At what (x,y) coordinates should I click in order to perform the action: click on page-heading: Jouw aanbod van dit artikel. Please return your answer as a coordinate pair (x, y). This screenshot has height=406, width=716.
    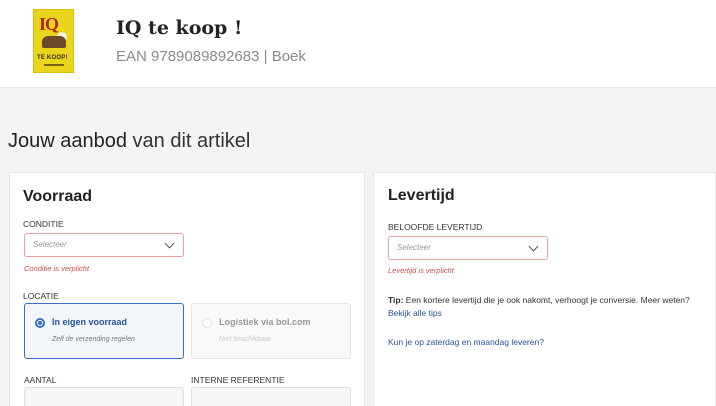
    Looking at the image, I should click on (129, 141).